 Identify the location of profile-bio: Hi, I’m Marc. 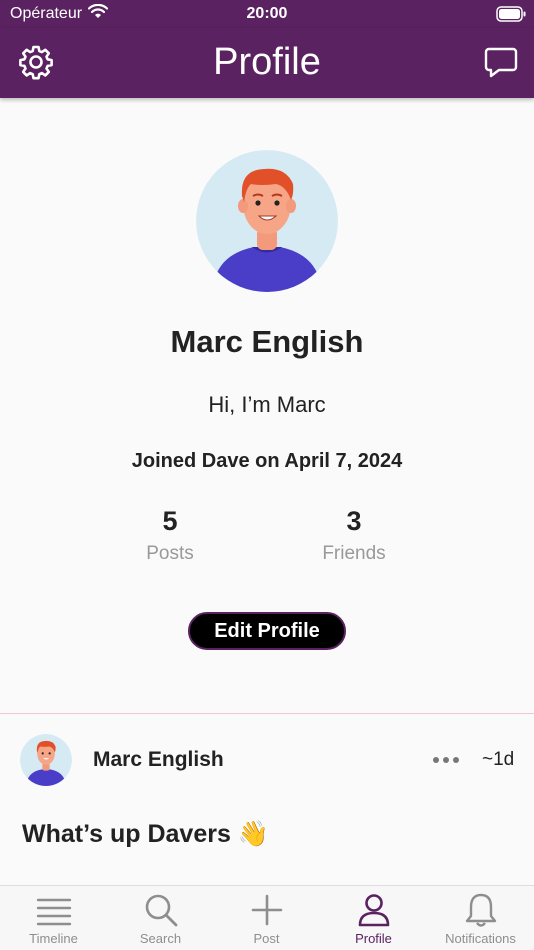
(267, 404).